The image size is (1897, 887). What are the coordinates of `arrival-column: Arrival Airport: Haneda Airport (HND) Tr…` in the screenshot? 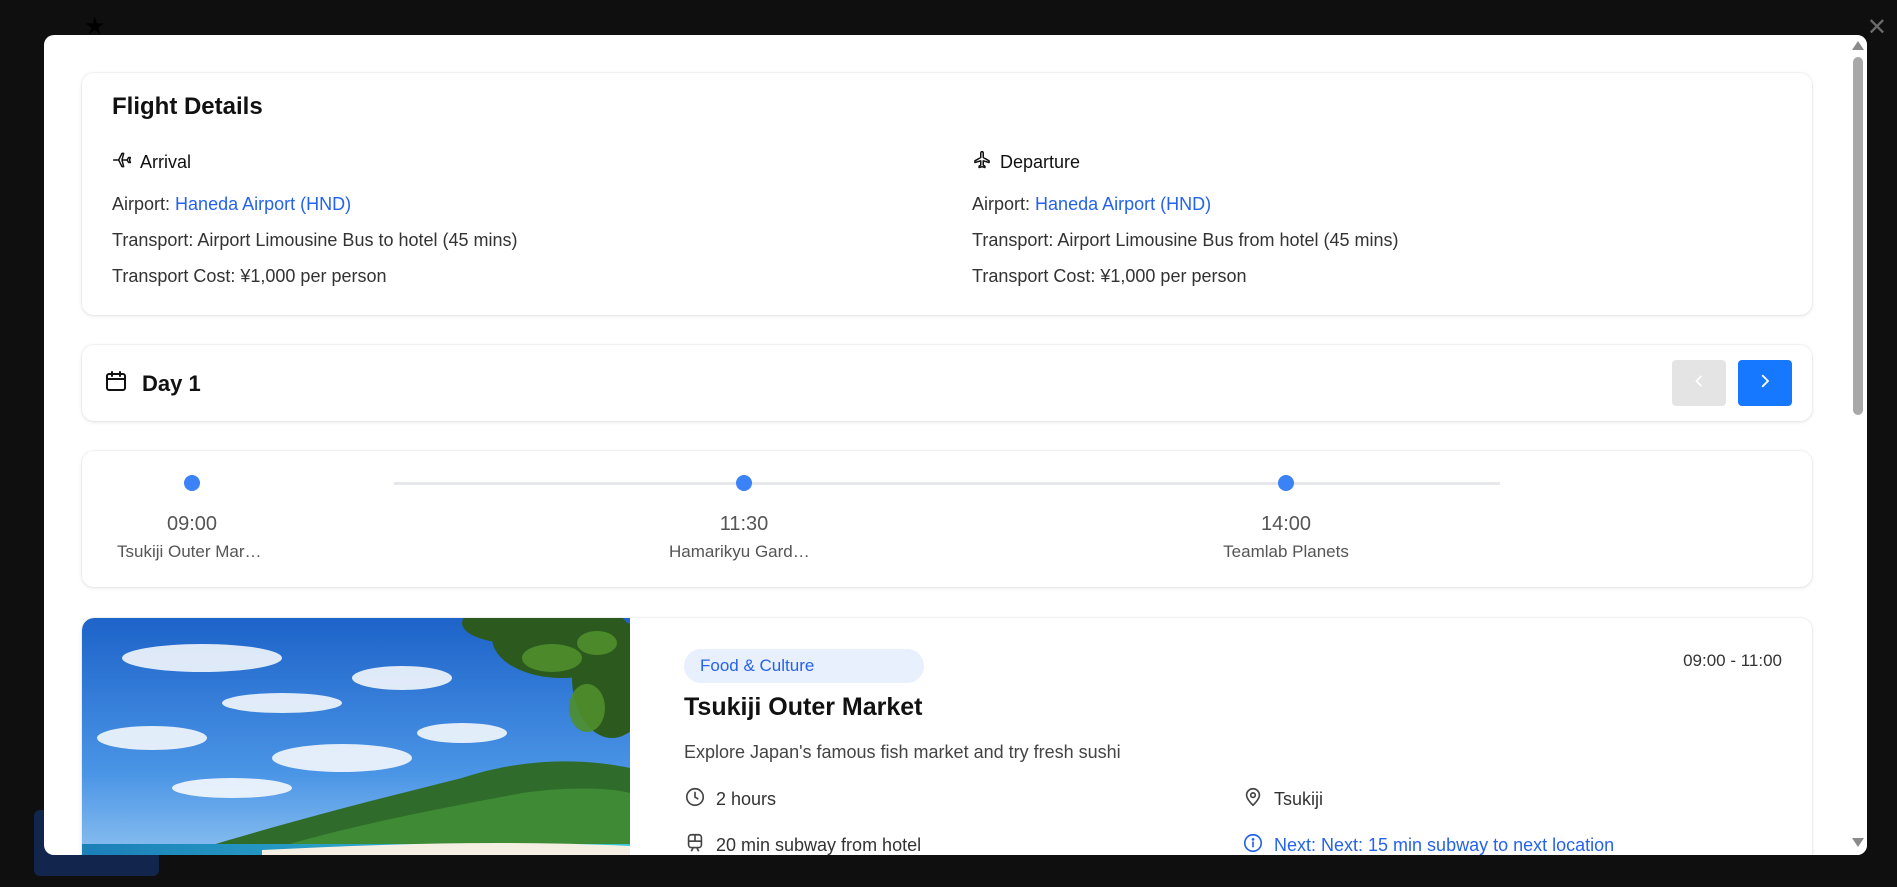 It's located at (315, 218).